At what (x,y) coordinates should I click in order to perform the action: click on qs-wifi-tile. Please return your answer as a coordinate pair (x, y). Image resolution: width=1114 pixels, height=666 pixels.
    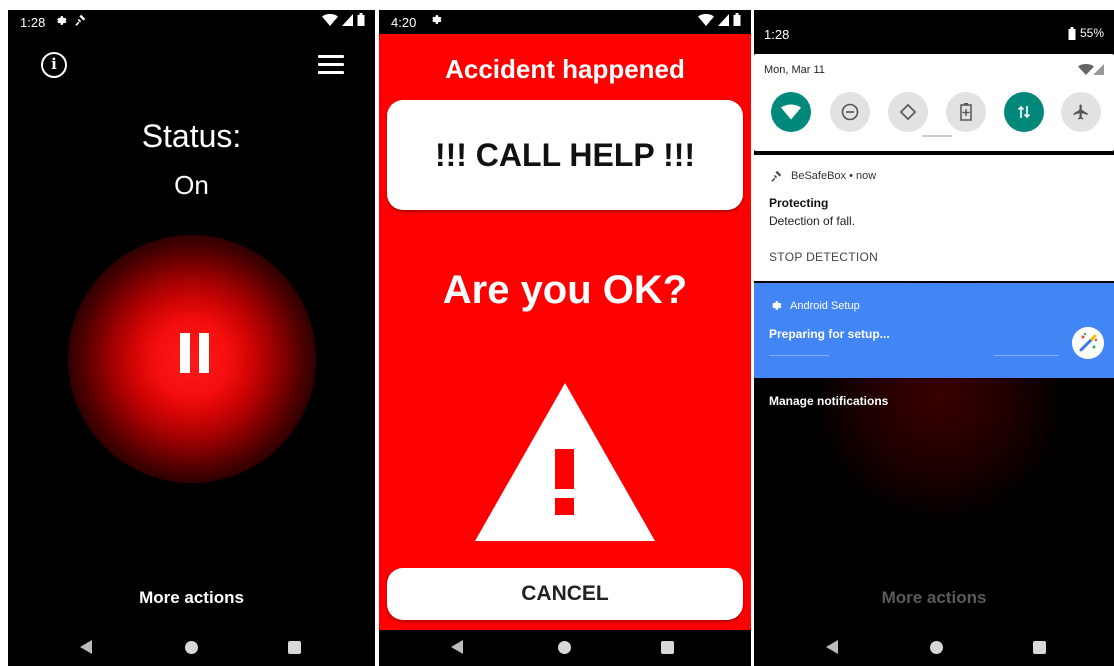
    Looking at the image, I should click on (791, 112).